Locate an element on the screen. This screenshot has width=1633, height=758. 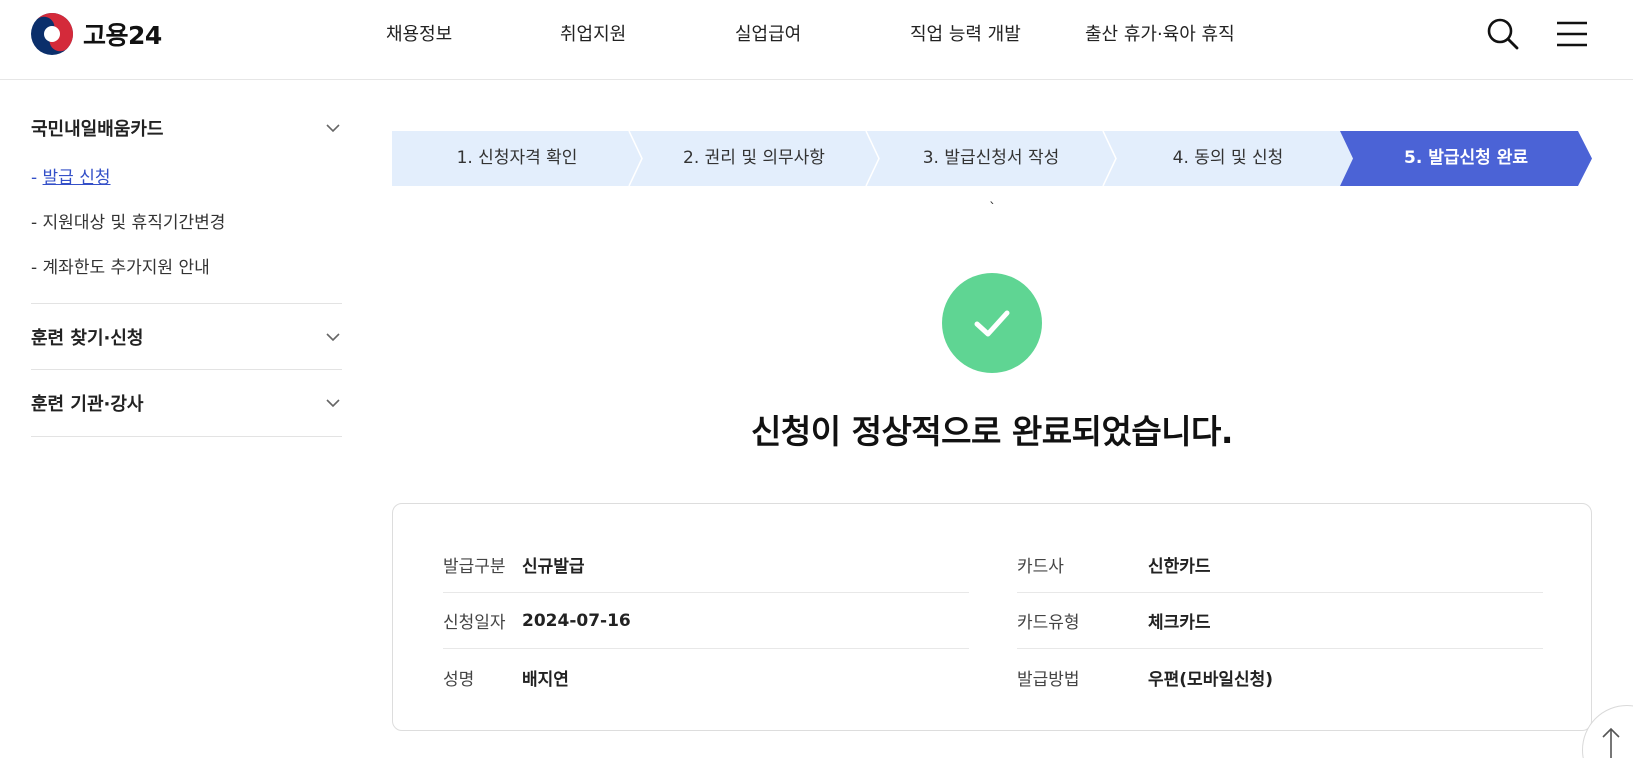
sidebar-group-training-institutions: 훈련 기관·강사 is located at coordinates (186, 403).